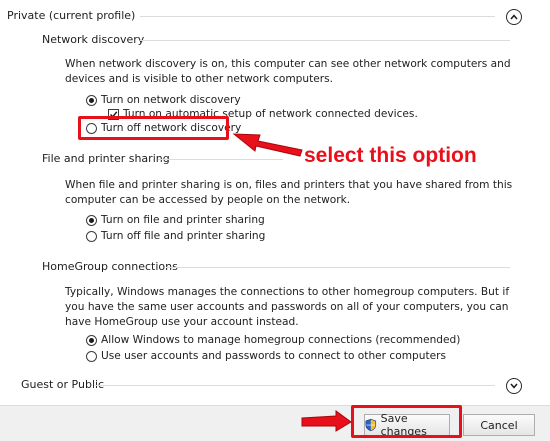 The height and width of the screenshot is (441, 550). Describe the element at coordinates (267, 145) in the screenshot. I see `arrow-to-option` at that location.